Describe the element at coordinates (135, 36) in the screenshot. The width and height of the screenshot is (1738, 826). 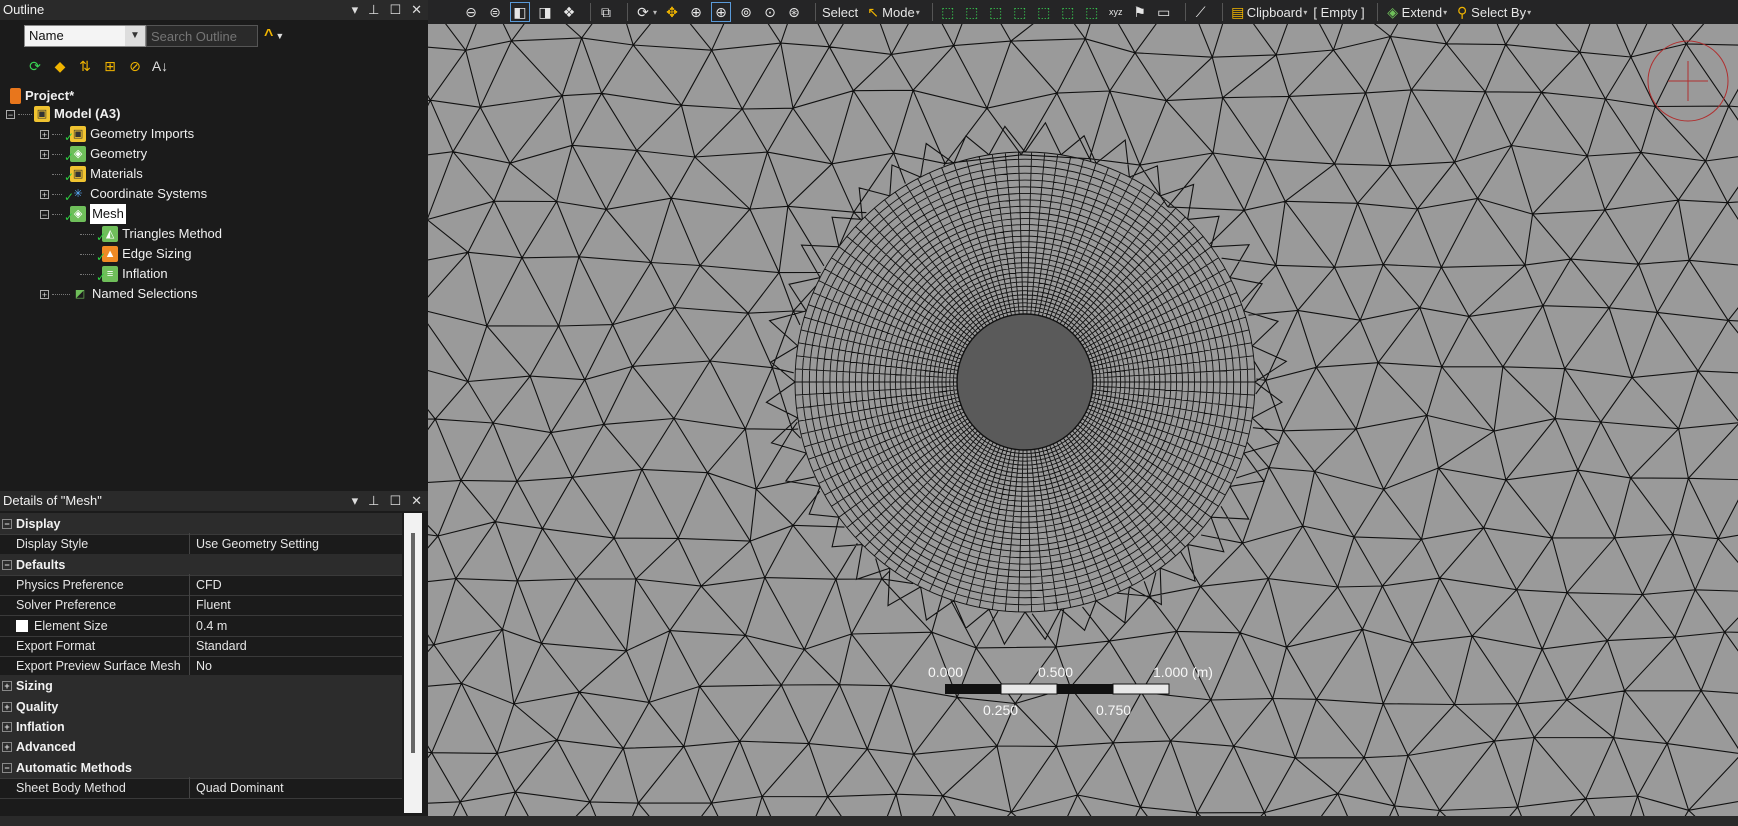
I see `chevron-down-icon: ▼` at that location.